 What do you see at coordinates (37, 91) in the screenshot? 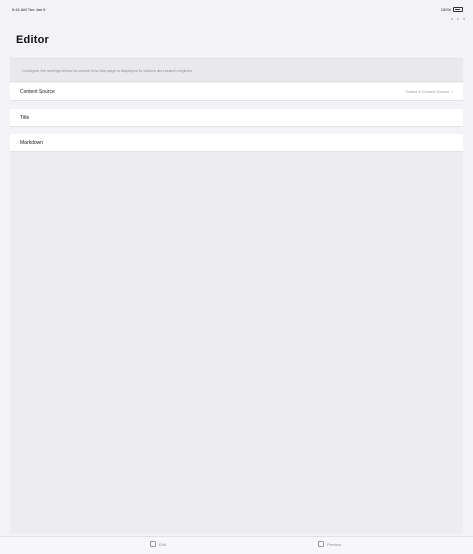
I see `row-label: Content Source` at bounding box center [37, 91].